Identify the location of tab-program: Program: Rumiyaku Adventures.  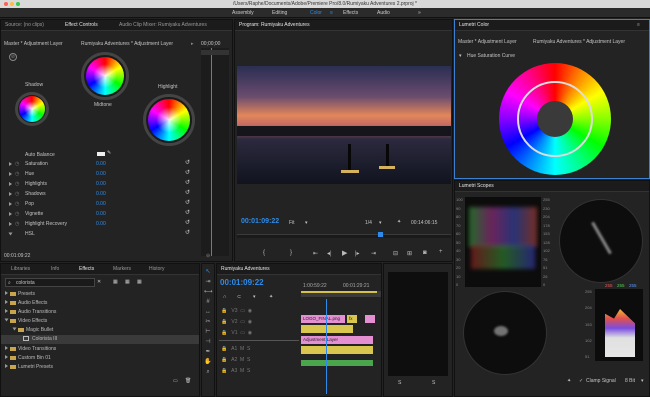
(274, 25).